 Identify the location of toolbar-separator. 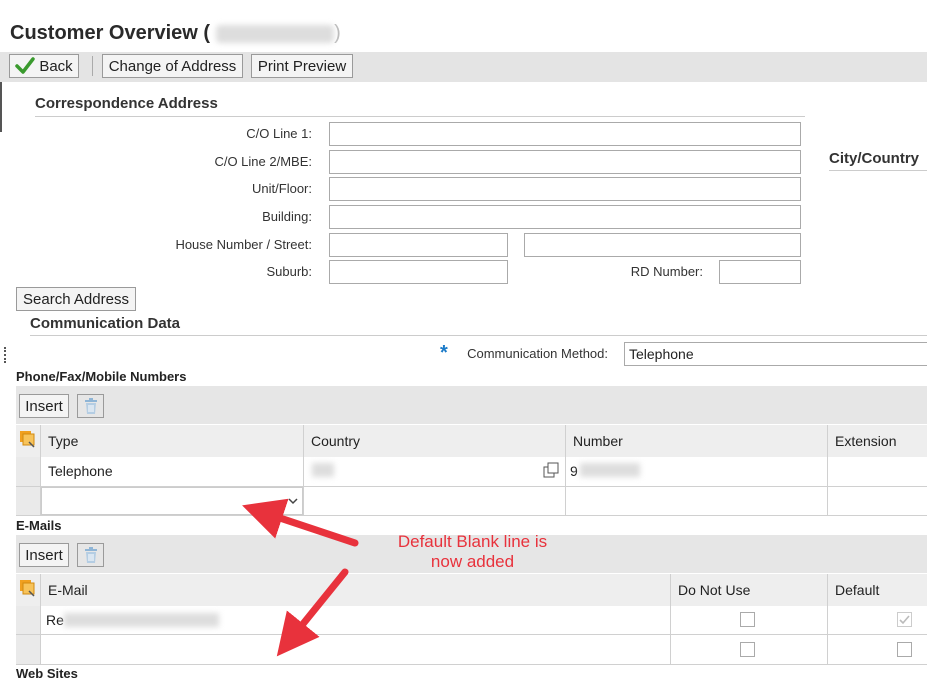
(92, 66).